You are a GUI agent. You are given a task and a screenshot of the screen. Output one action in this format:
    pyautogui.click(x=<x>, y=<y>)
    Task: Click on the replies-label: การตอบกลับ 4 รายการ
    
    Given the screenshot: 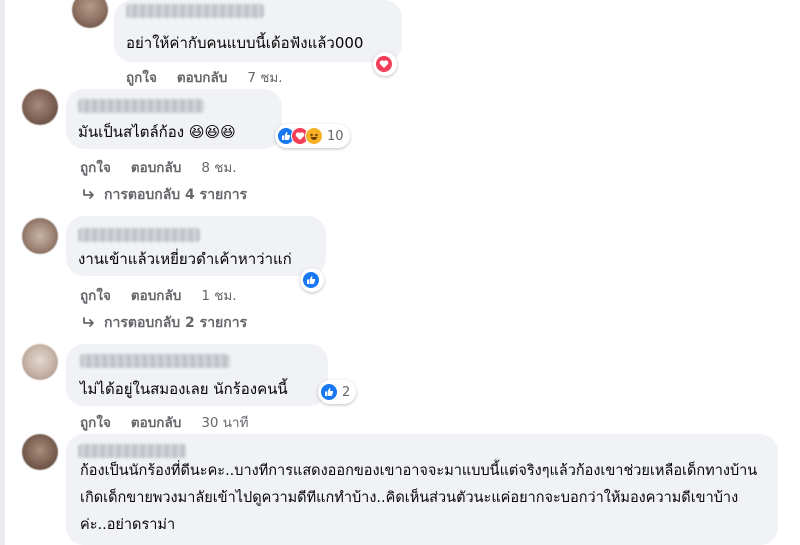 What is the action you would take?
    pyautogui.click(x=176, y=195)
    